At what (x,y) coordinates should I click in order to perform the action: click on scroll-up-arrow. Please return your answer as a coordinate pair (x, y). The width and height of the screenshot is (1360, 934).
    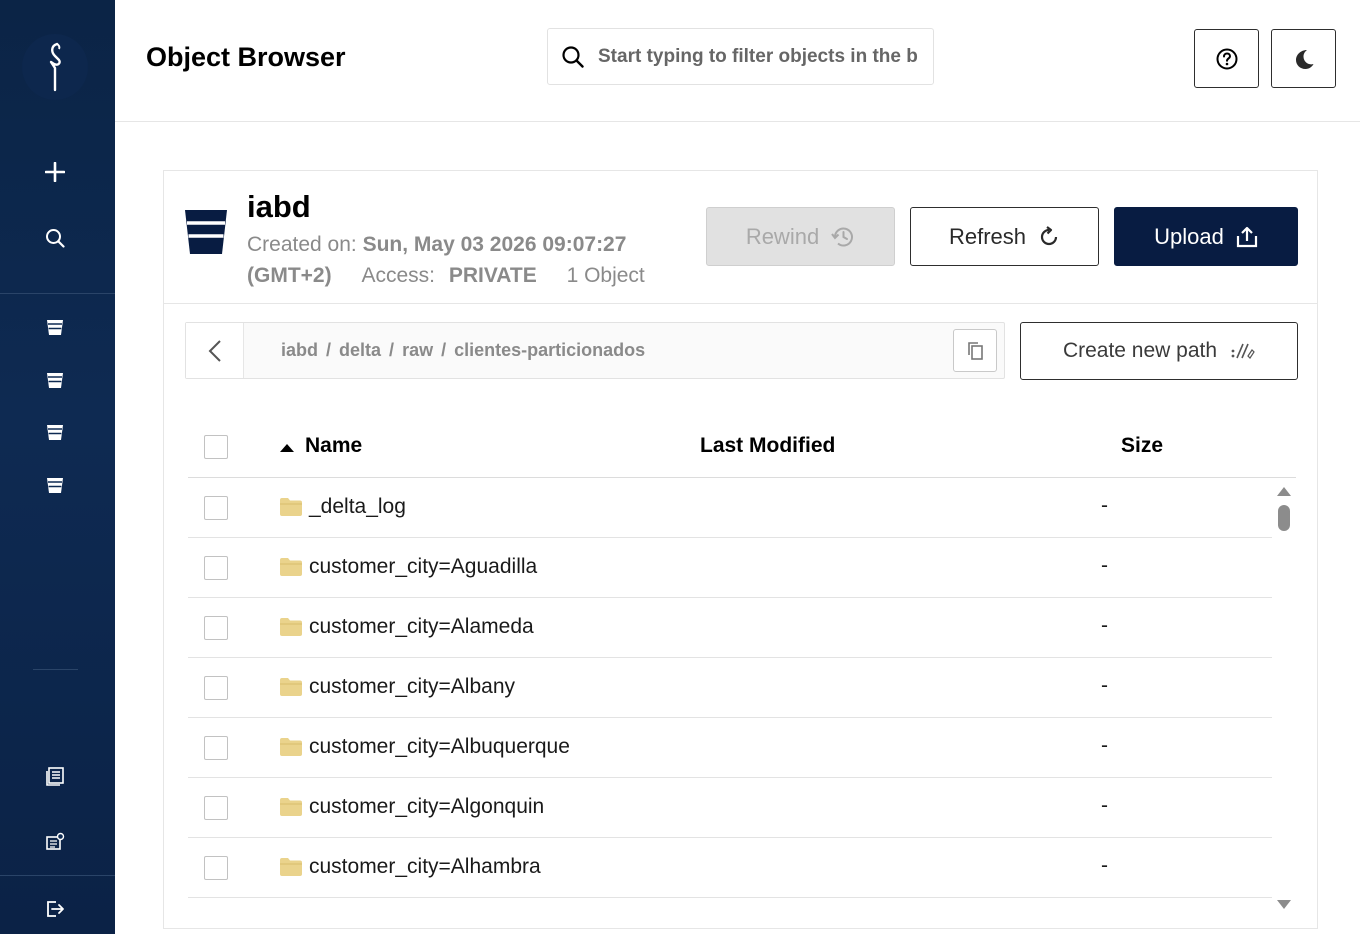
    Looking at the image, I should click on (1284, 491).